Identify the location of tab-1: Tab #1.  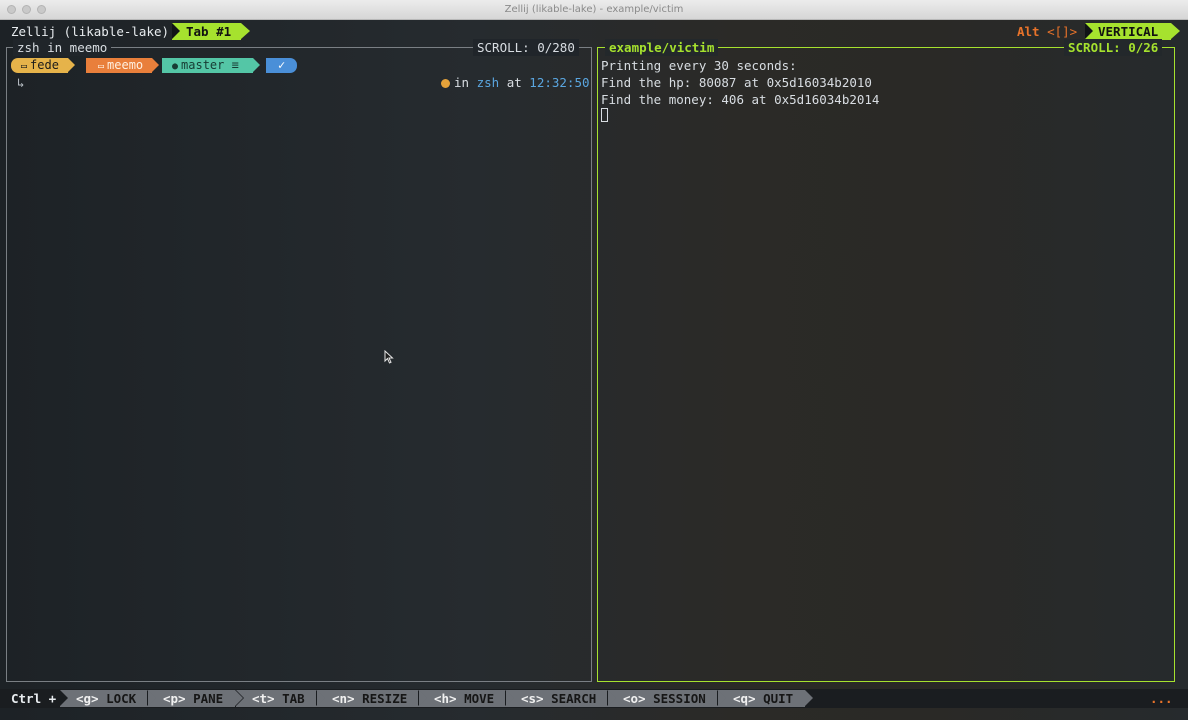
(211, 31).